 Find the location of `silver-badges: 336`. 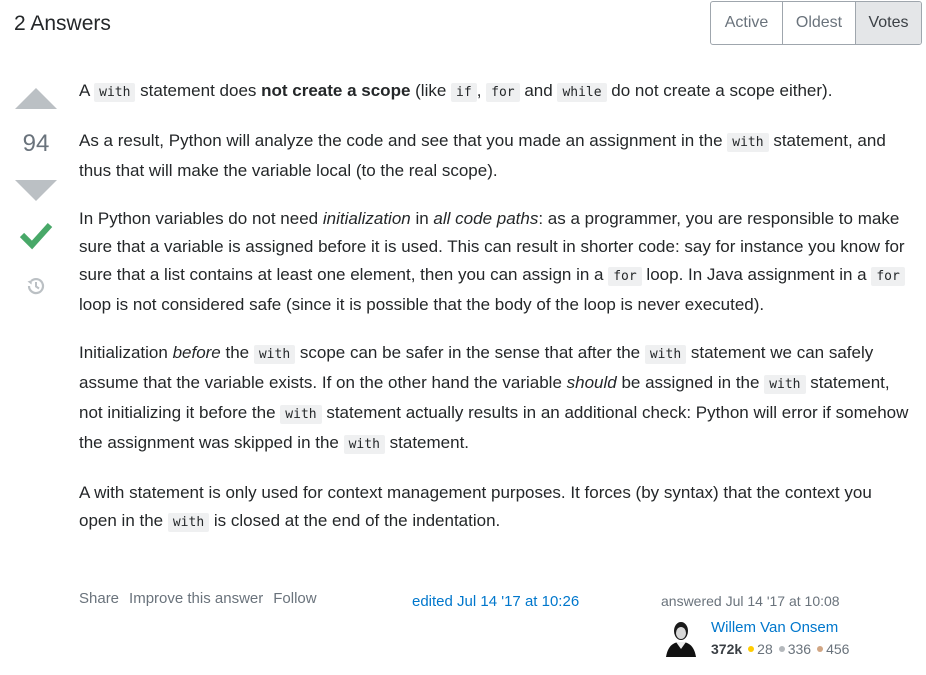

silver-badges: 336 is located at coordinates (795, 649).